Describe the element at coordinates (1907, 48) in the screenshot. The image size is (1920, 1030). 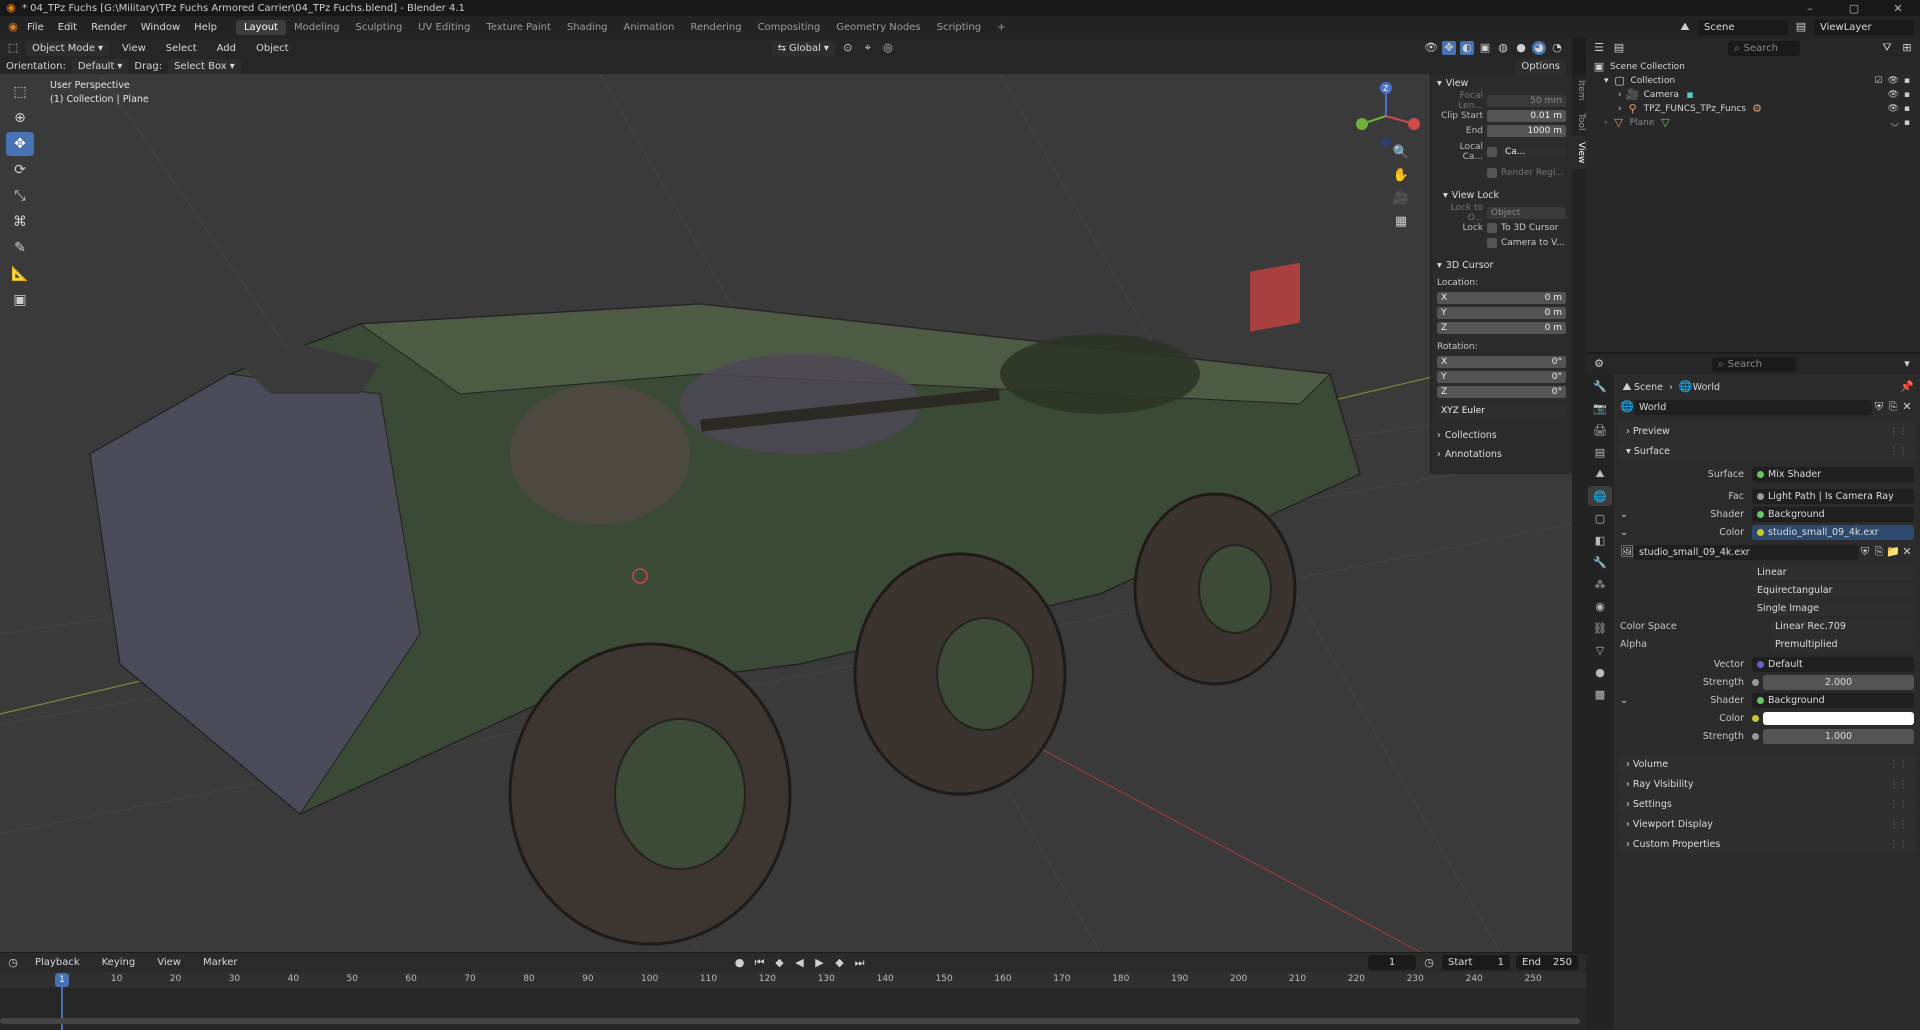
I see `new-collection-icon: ⊞` at that location.